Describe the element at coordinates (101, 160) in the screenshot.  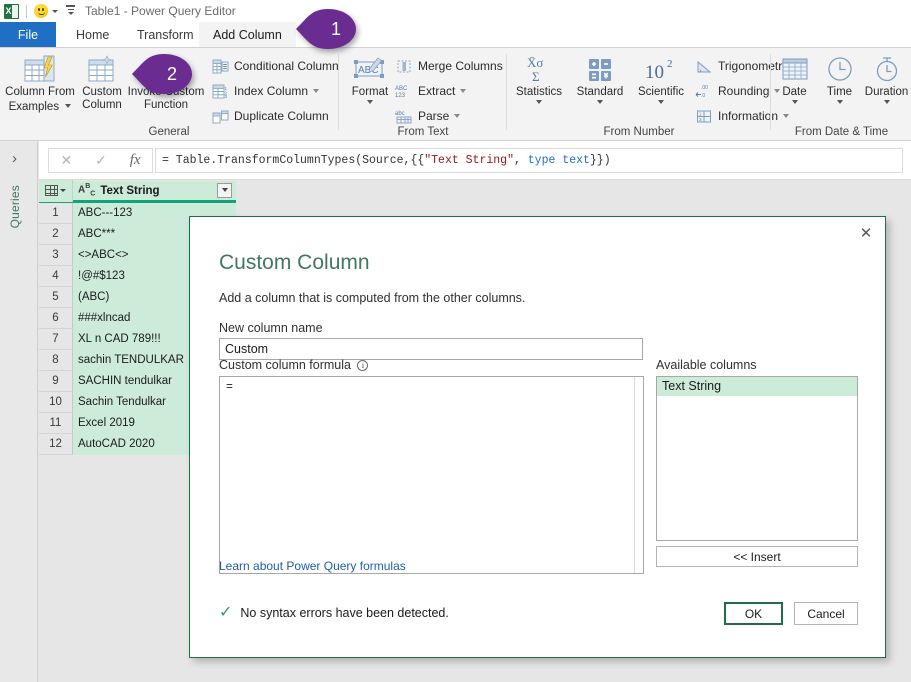
I see `check-icon: ✓` at that location.